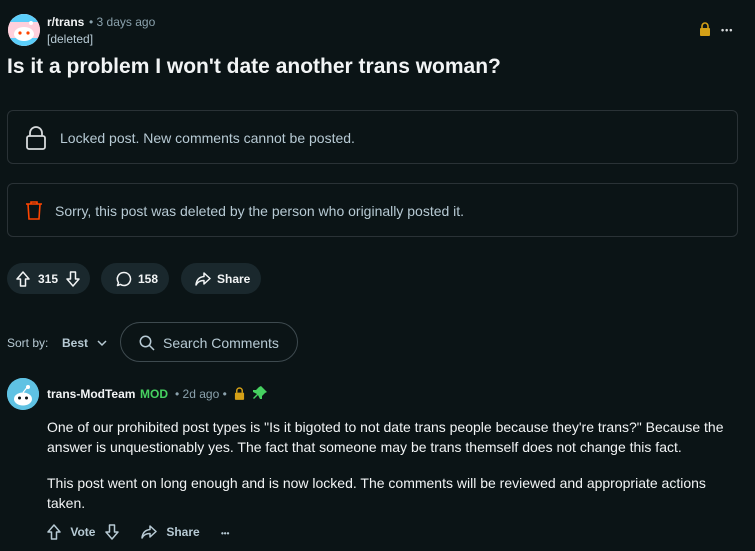 The width and height of the screenshot is (755, 551). What do you see at coordinates (154, 394) in the screenshot?
I see `mod-badge: MOD` at bounding box center [154, 394].